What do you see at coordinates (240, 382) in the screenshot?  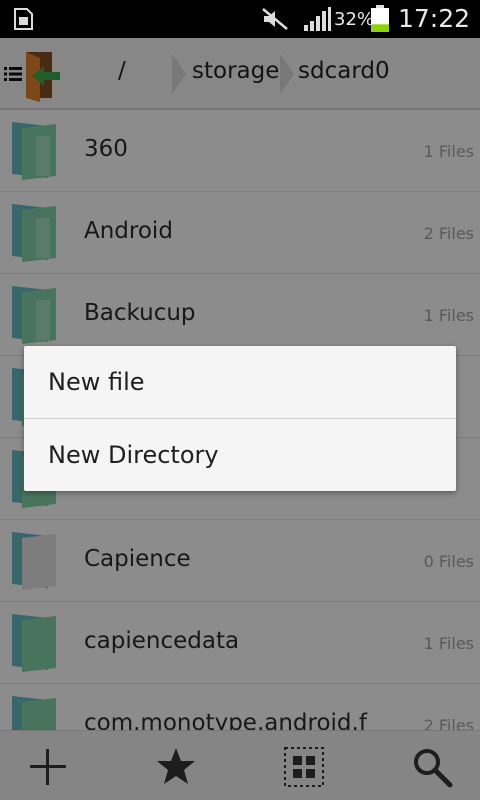 I see `new-file-menu-item: New file` at bounding box center [240, 382].